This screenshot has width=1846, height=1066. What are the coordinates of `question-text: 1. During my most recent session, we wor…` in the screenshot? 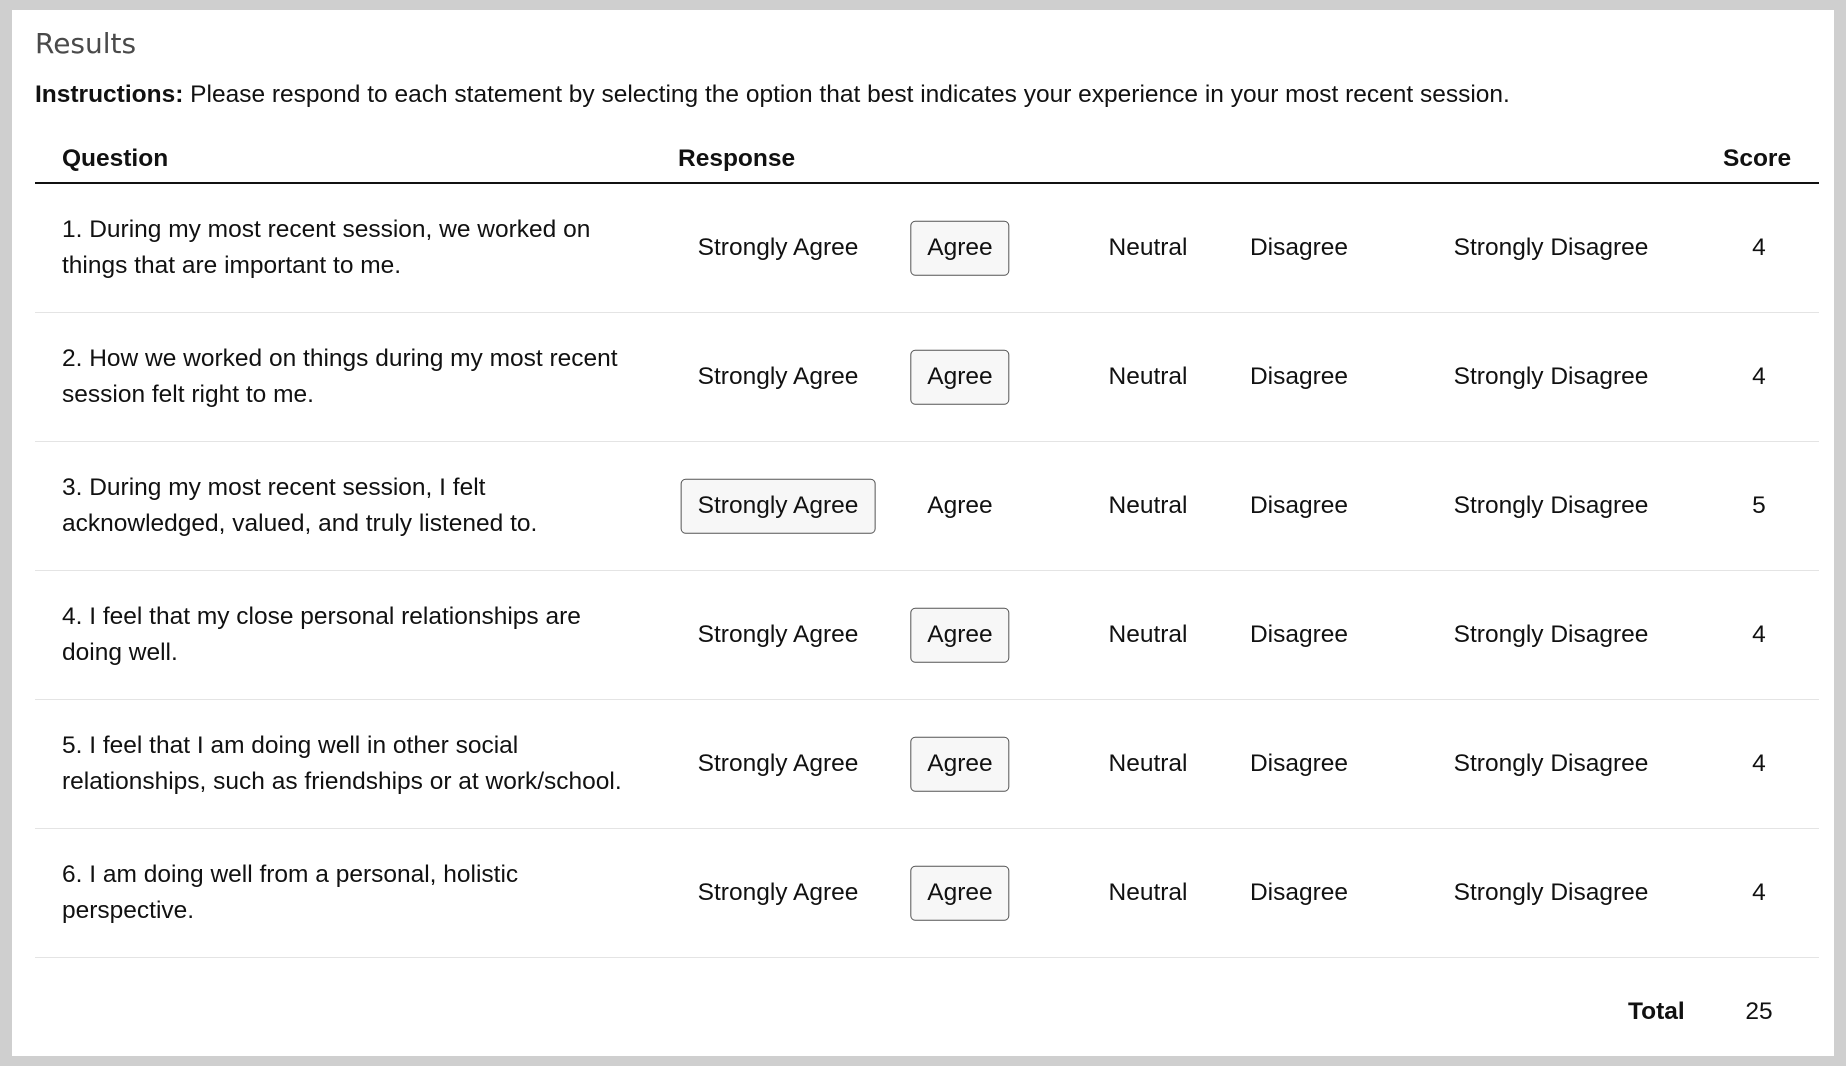 It's located at (326, 247).